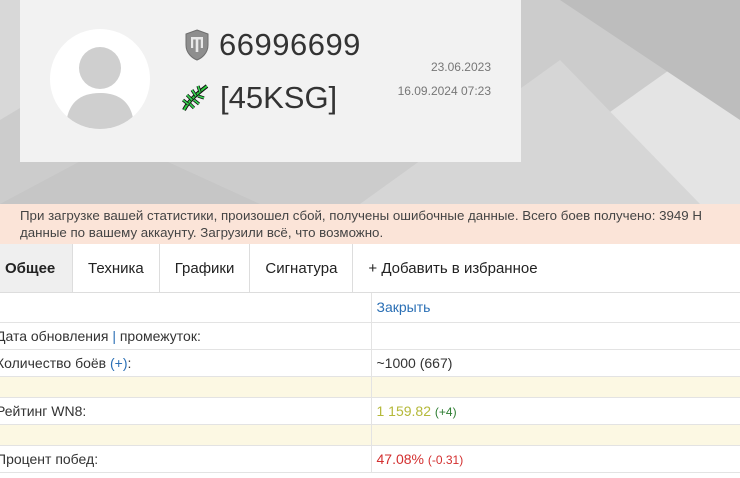  What do you see at coordinates (555, 336) in the screenshot?
I see `update-date-value` at bounding box center [555, 336].